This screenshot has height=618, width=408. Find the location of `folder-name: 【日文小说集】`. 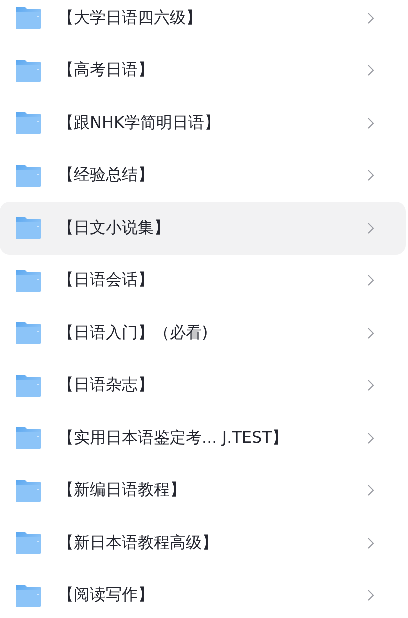

folder-name: 【日文小说集】 is located at coordinates (114, 228).